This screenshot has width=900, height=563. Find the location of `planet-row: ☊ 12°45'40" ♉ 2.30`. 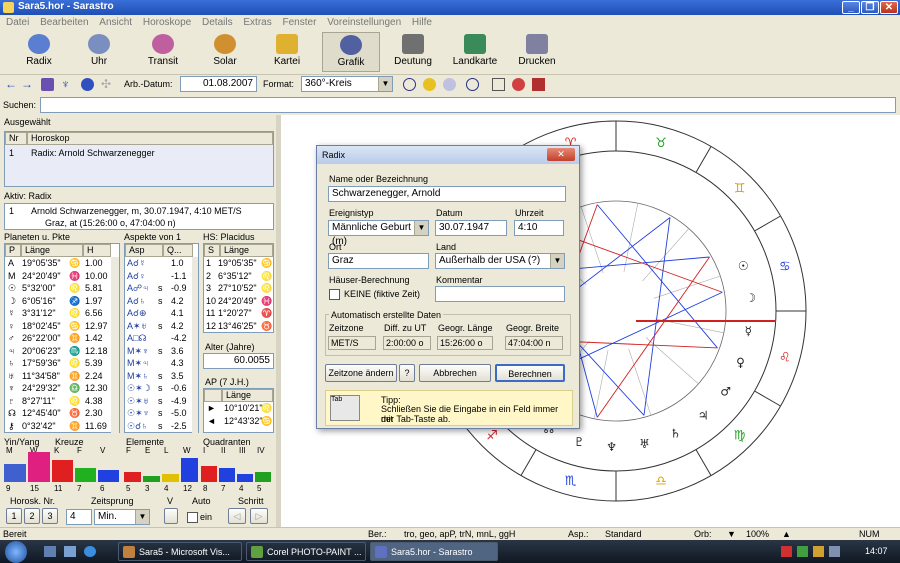

planet-row: ☊ 12°45'40" ♉ 2.30 is located at coordinates (58, 414).